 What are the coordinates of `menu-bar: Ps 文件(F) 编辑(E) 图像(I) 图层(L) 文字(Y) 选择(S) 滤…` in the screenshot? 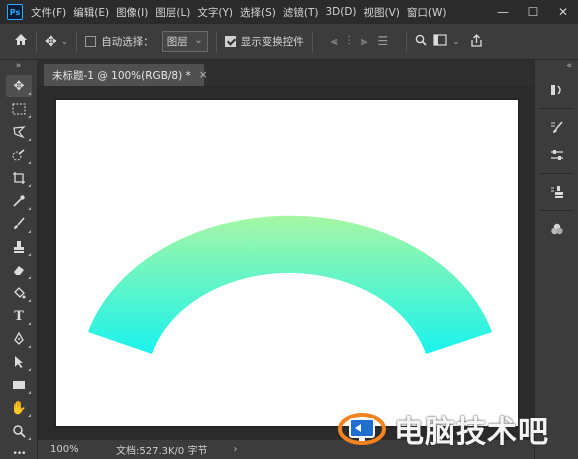 It's located at (289, 12).